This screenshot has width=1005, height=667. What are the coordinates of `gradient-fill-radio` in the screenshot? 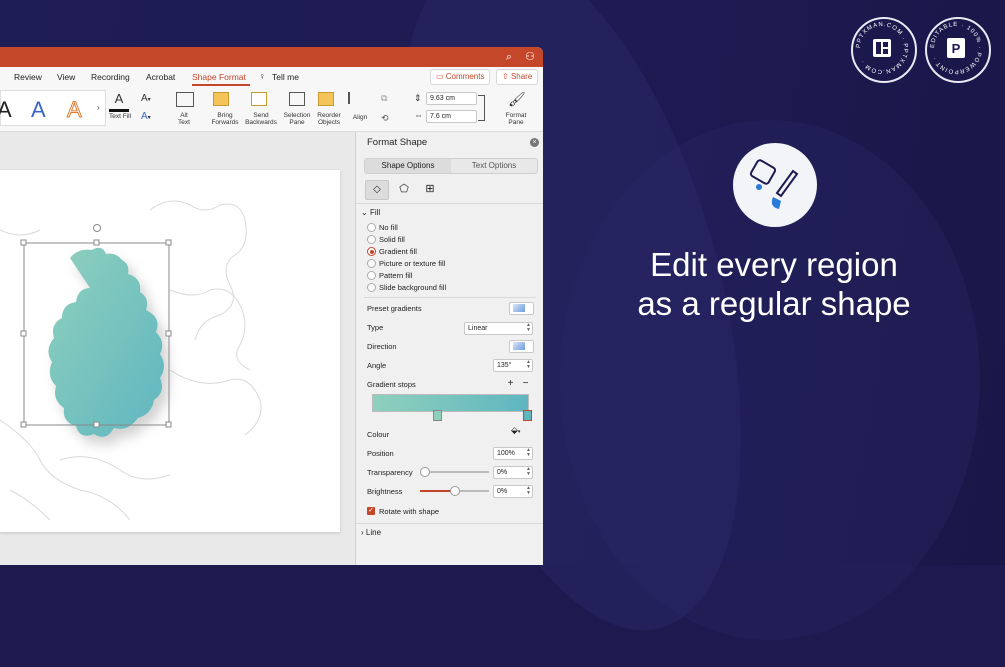 It's located at (371, 251).